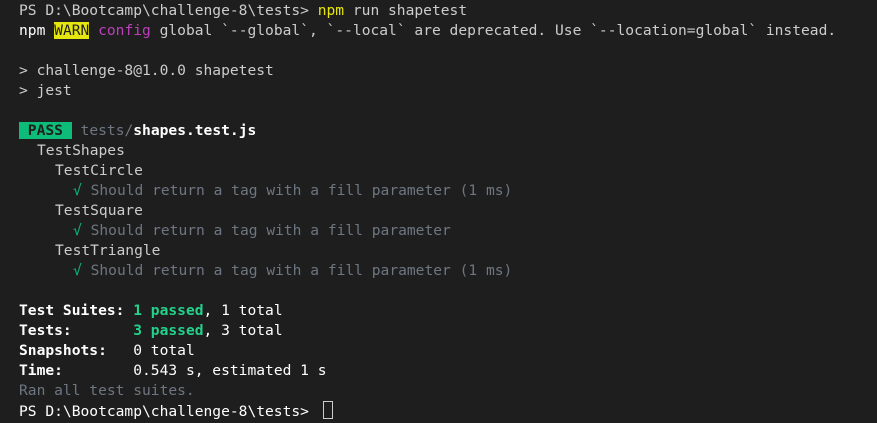  I want to click on pass-badge: PASS, so click(45, 130).